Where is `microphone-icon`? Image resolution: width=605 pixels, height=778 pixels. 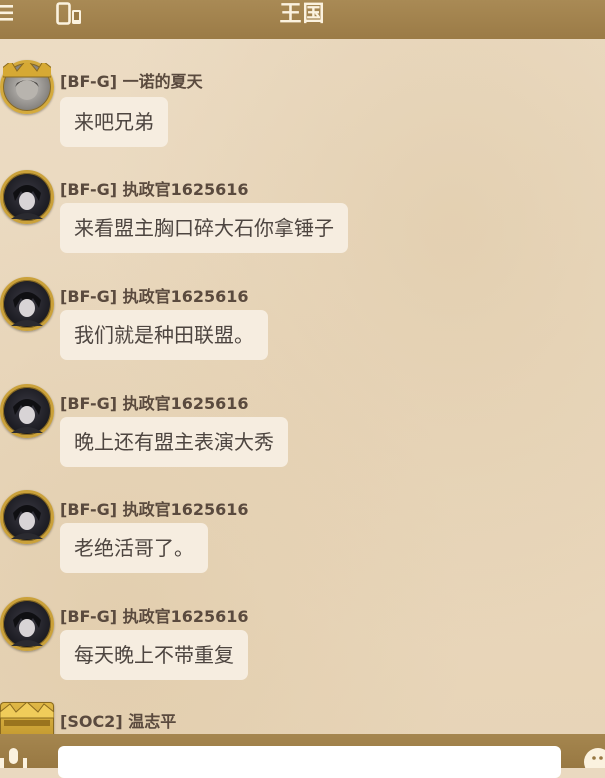 microphone-icon is located at coordinates (15, 756).